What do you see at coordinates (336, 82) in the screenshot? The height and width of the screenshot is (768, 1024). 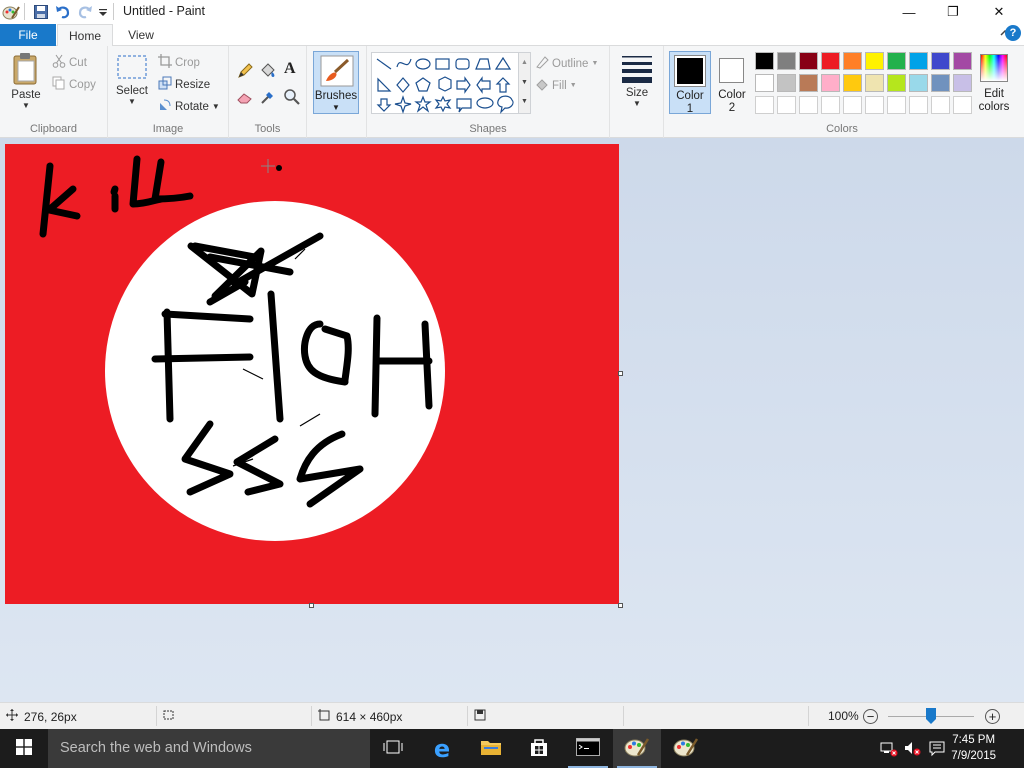 I see `brushes-button: Brushes ▼` at bounding box center [336, 82].